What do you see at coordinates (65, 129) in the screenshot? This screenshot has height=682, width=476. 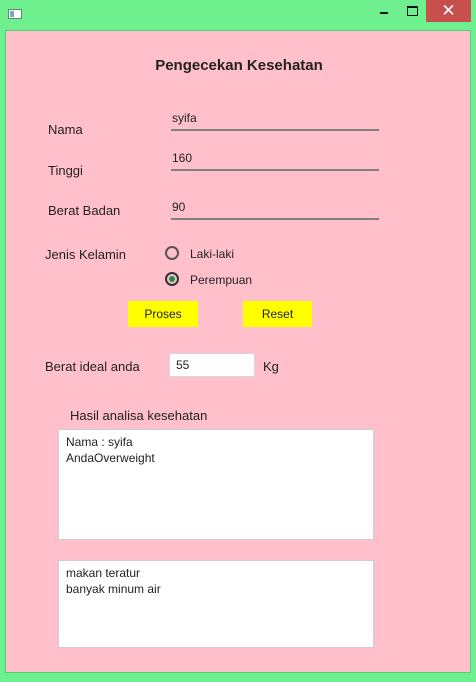 I see `nama-label: Nama` at bounding box center [65, 129].